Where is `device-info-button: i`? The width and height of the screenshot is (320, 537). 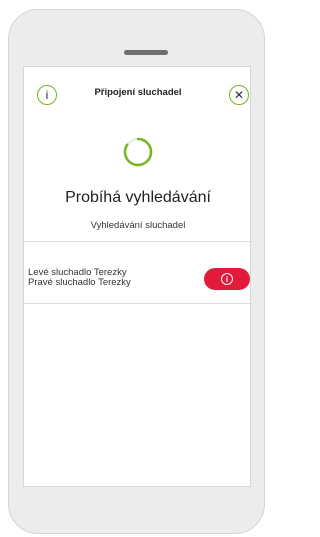 device-info-button: i is located at coordinates (227, 279).